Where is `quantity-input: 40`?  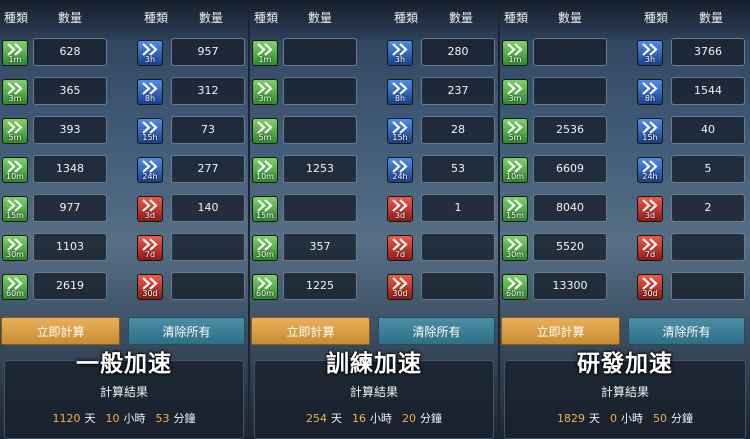
quantity-input: 40 is located at coordinates (708, 130).